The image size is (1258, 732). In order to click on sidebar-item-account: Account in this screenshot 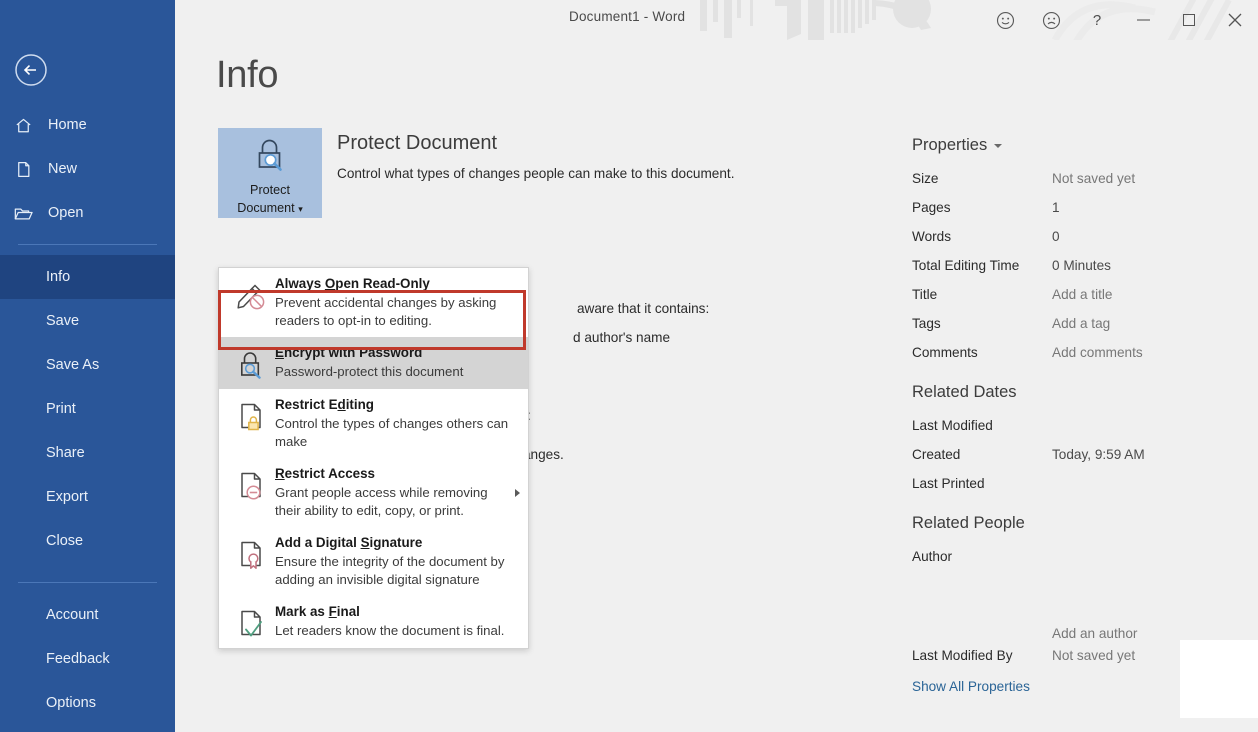, I will do `click(87, 615)`.